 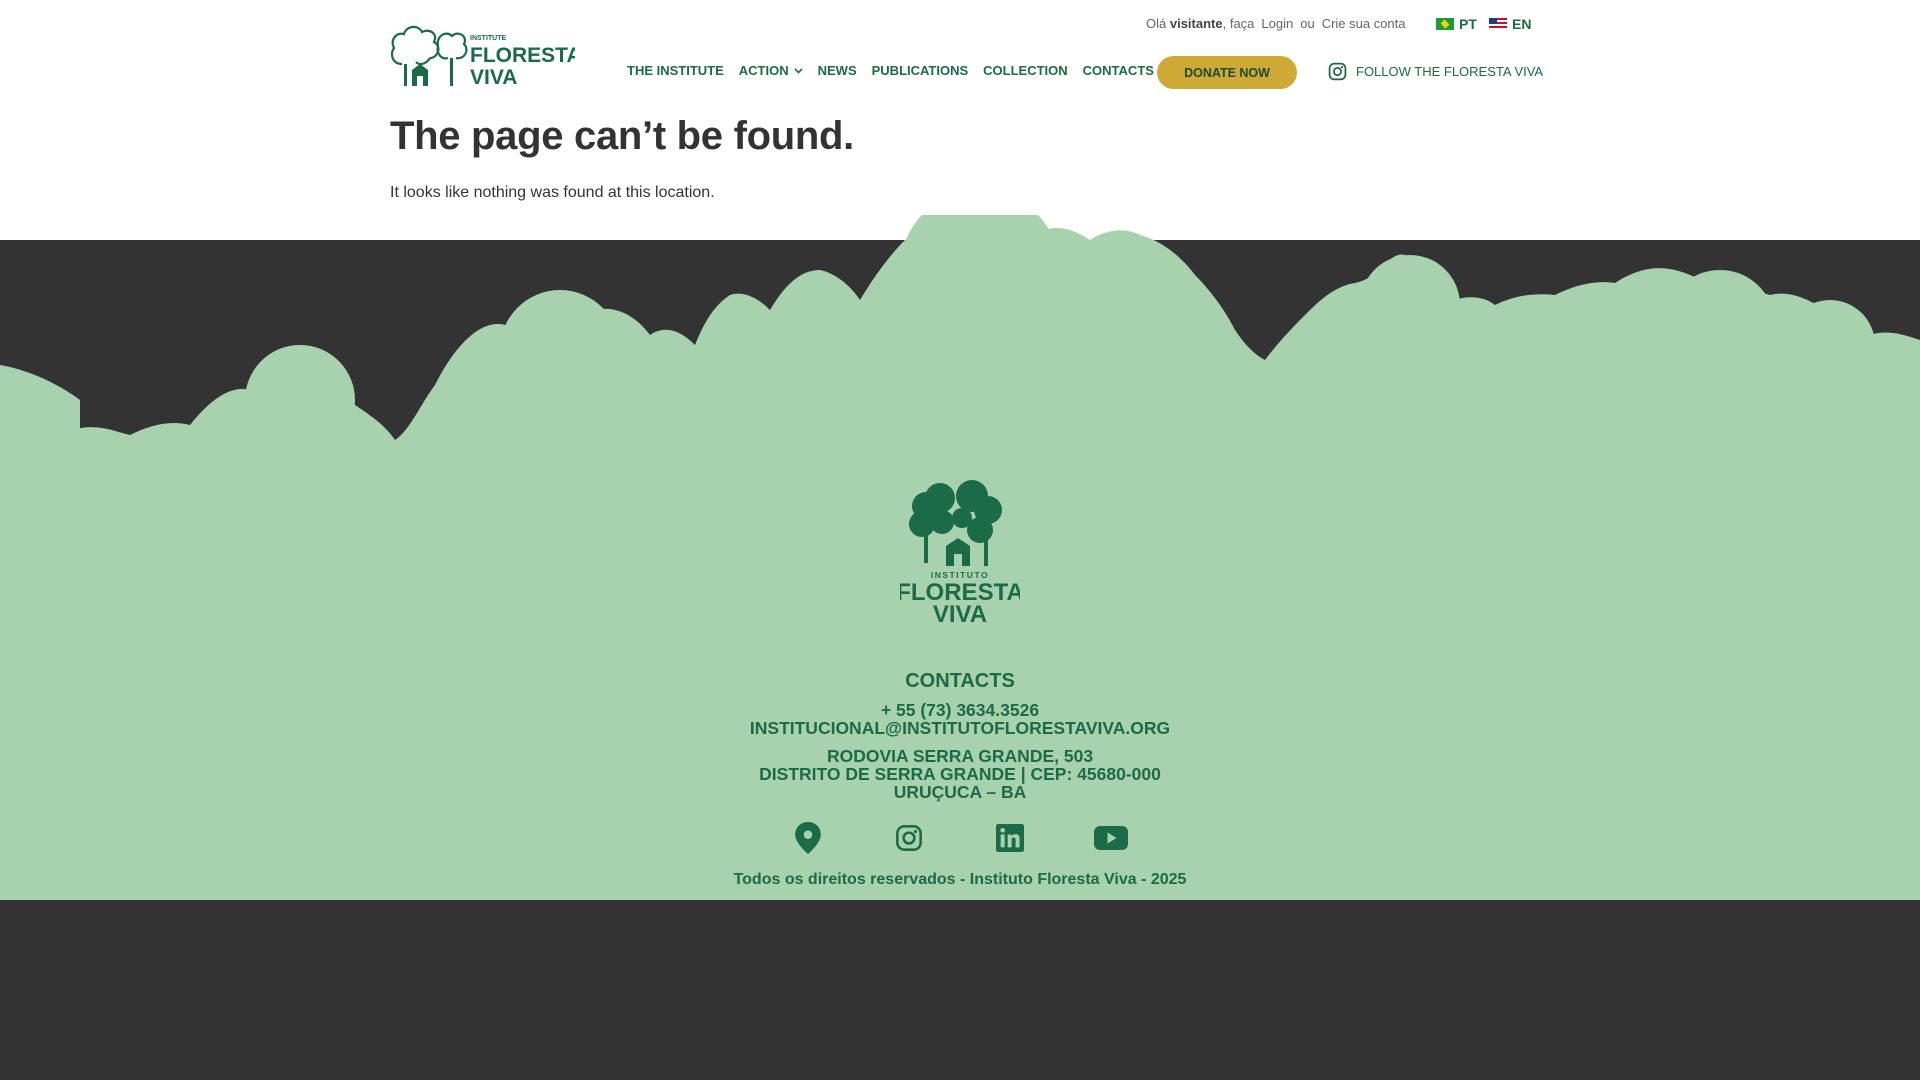 What do you see at coordinates (1445, 24) in the screenshot?
I see `flag-brazil-icon` at bounding box center [1445, 24].